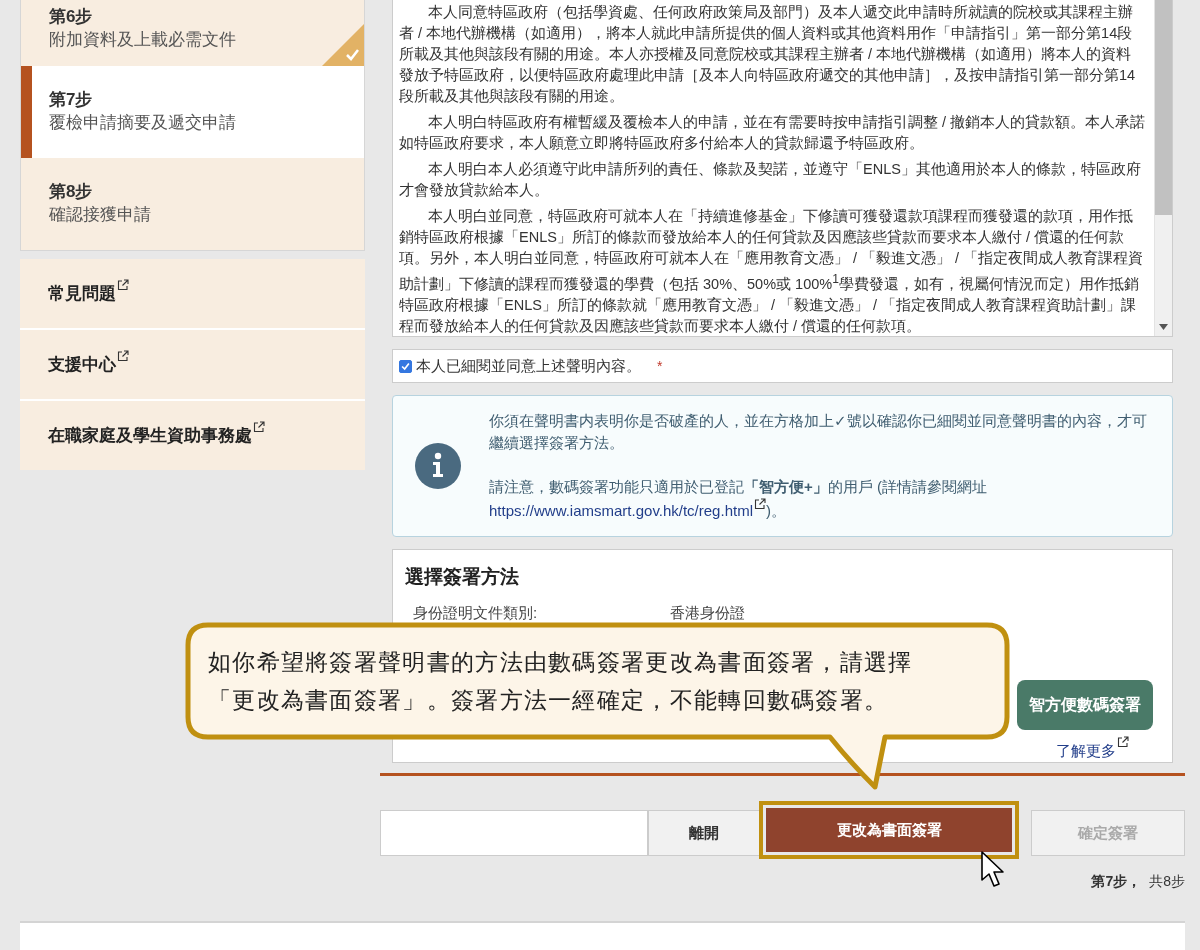 The height and width of the screenshot is (950, 1200). Describe the element at coordinates (560, 681) in the screenshot. I see `callout-text: 如你希望將簽署聲明書的方法由數碼簽署更改為書面簽署，請選擇 「更改為書面簽署」。簽署方法一經確定，不能轉回數碼簽署。` at that location.